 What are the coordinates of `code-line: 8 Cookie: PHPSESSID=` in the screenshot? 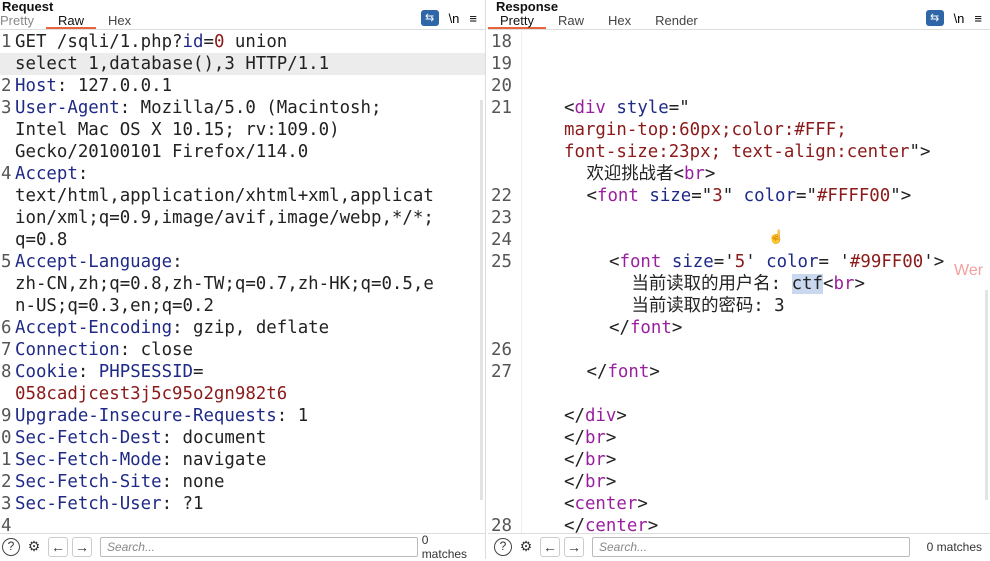 It's located at (242, 372).